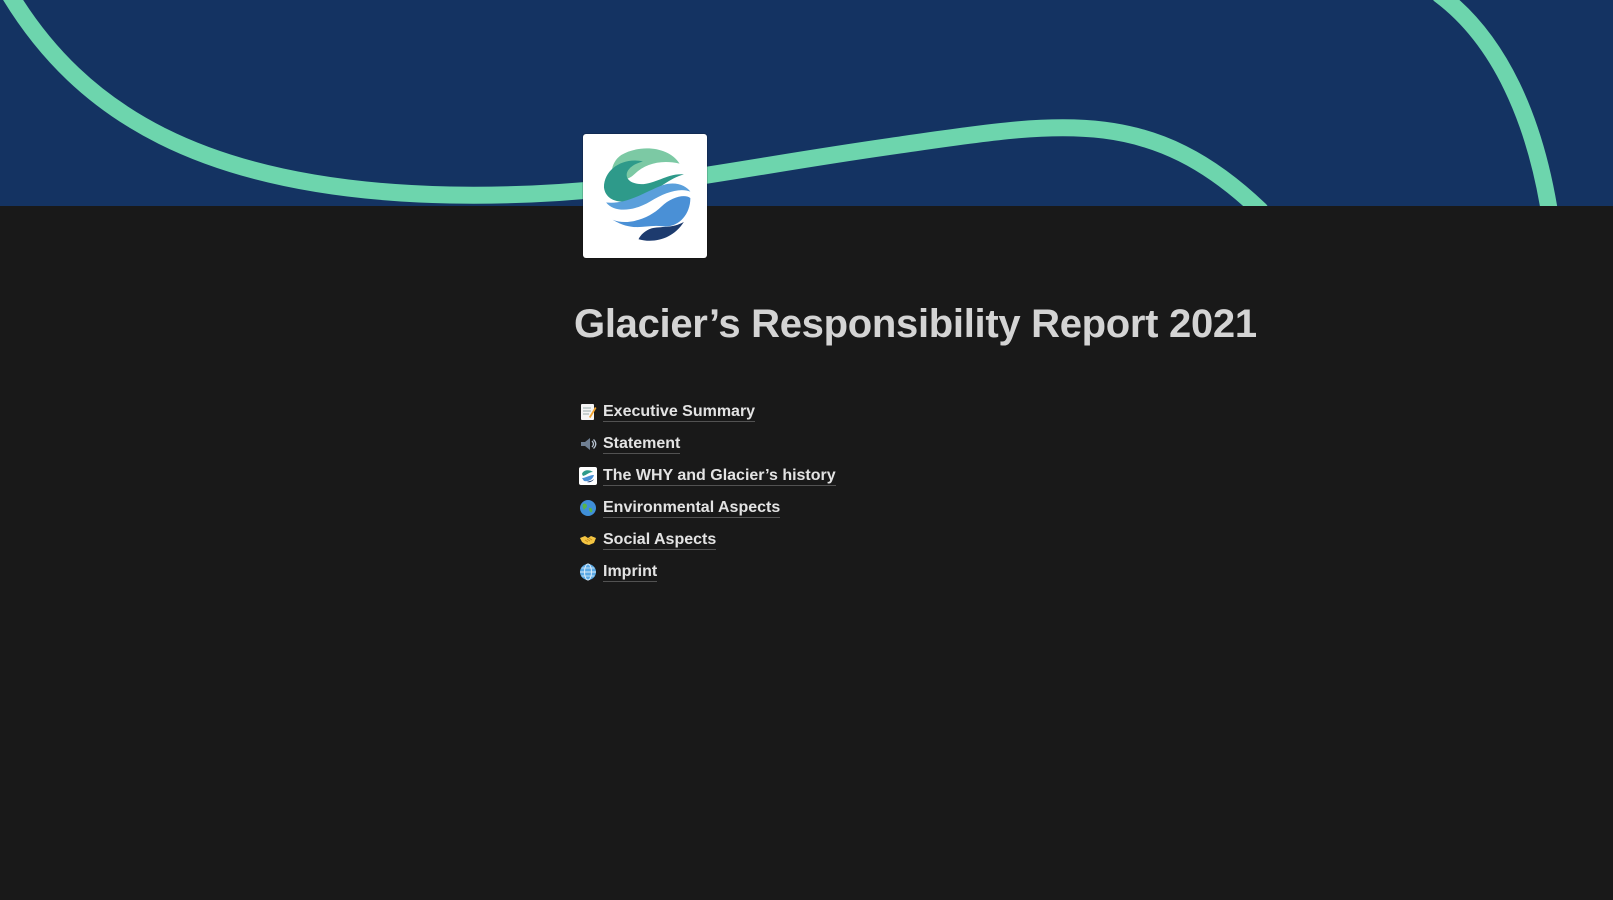  I want to click on page-link-imprint: Imprint, so click(707, 572).